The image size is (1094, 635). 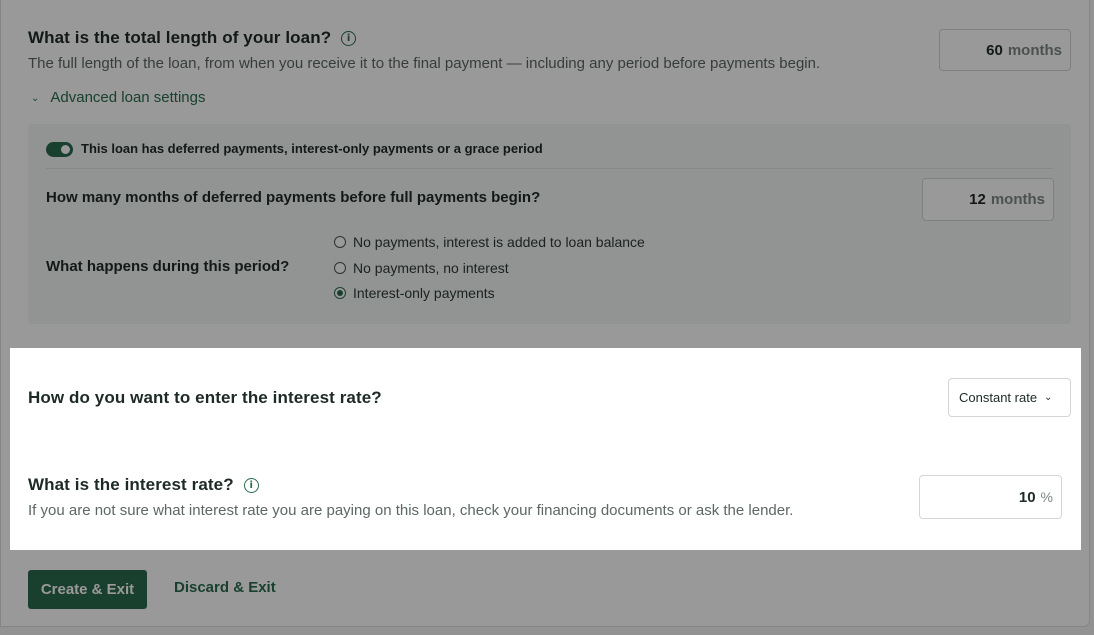 What do you see at coordinates (990, 497) in the screenshot?
I see `interest-rate-input: 10 %` at bounding box center [990, 497].